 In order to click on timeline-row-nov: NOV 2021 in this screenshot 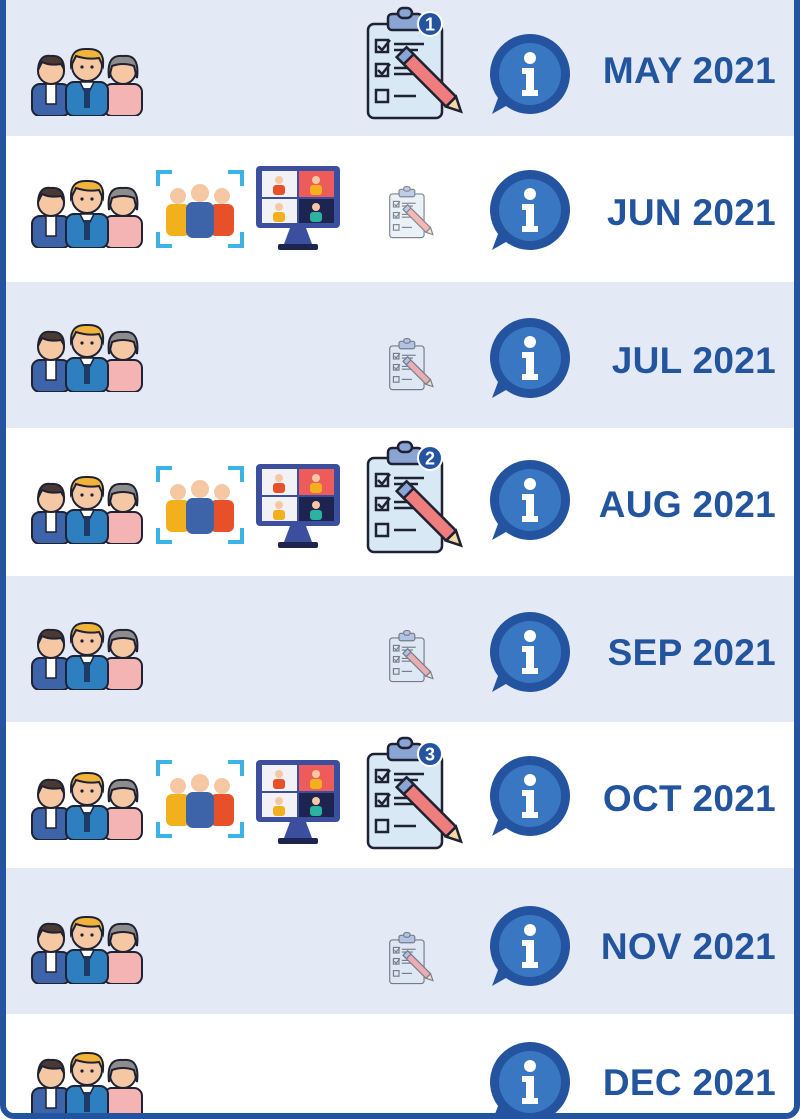, I will do `click(400, 941)`.